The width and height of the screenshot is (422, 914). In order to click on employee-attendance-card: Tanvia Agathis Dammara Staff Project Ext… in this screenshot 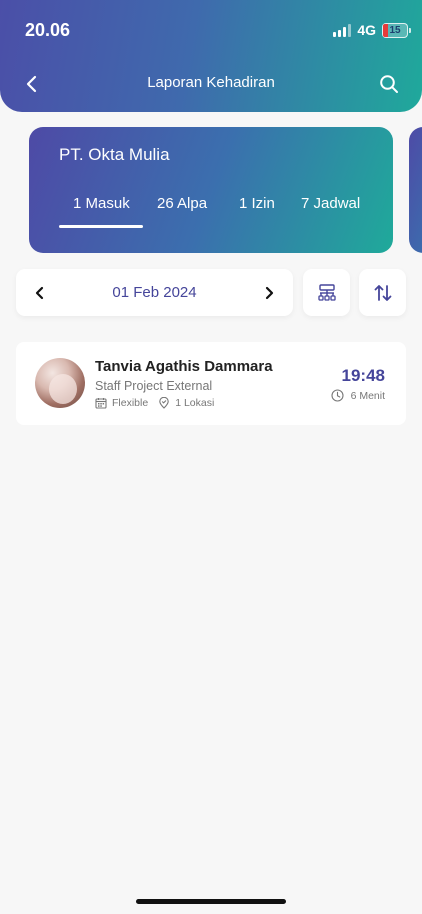, I will do `click(211, 383)`.